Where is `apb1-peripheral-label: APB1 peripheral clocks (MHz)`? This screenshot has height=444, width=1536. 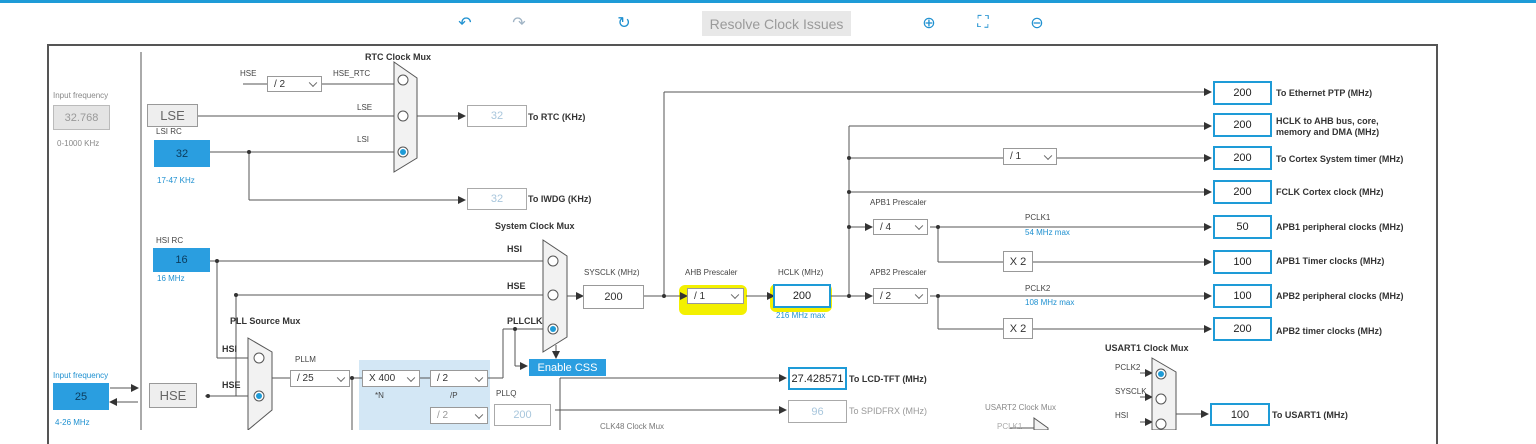 apb1-peripheral-label: APB1 peripheral clocks (MHz) is located at coordinates (1340, 227).